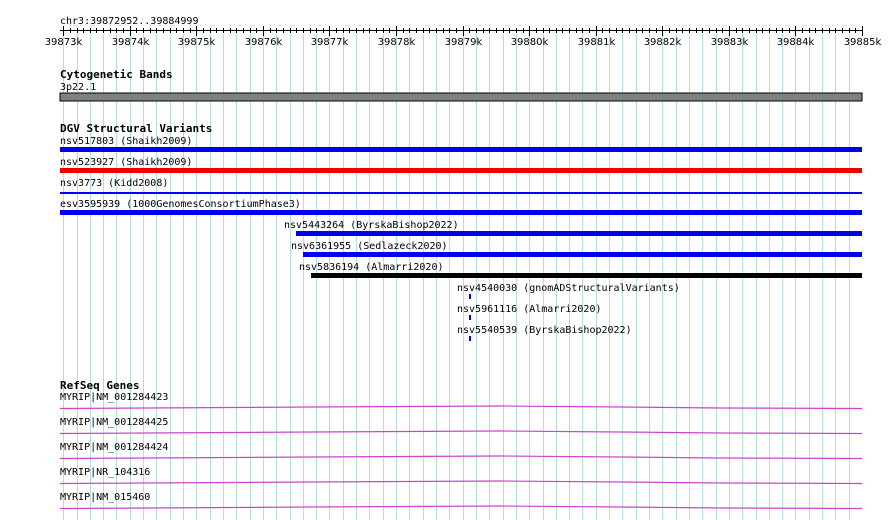 The height and width of the screenshot is (520, 890). What do you see at coordinates (530, 42) in the screenshot?
I see `ruler-tick-label: 39880k` at bounding box center [530, 42].